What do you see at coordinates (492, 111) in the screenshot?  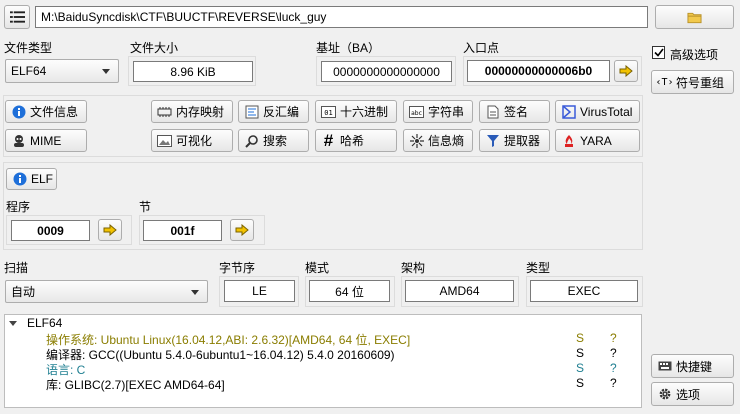 I see `signature-icon` at bounding box center [492, 111].